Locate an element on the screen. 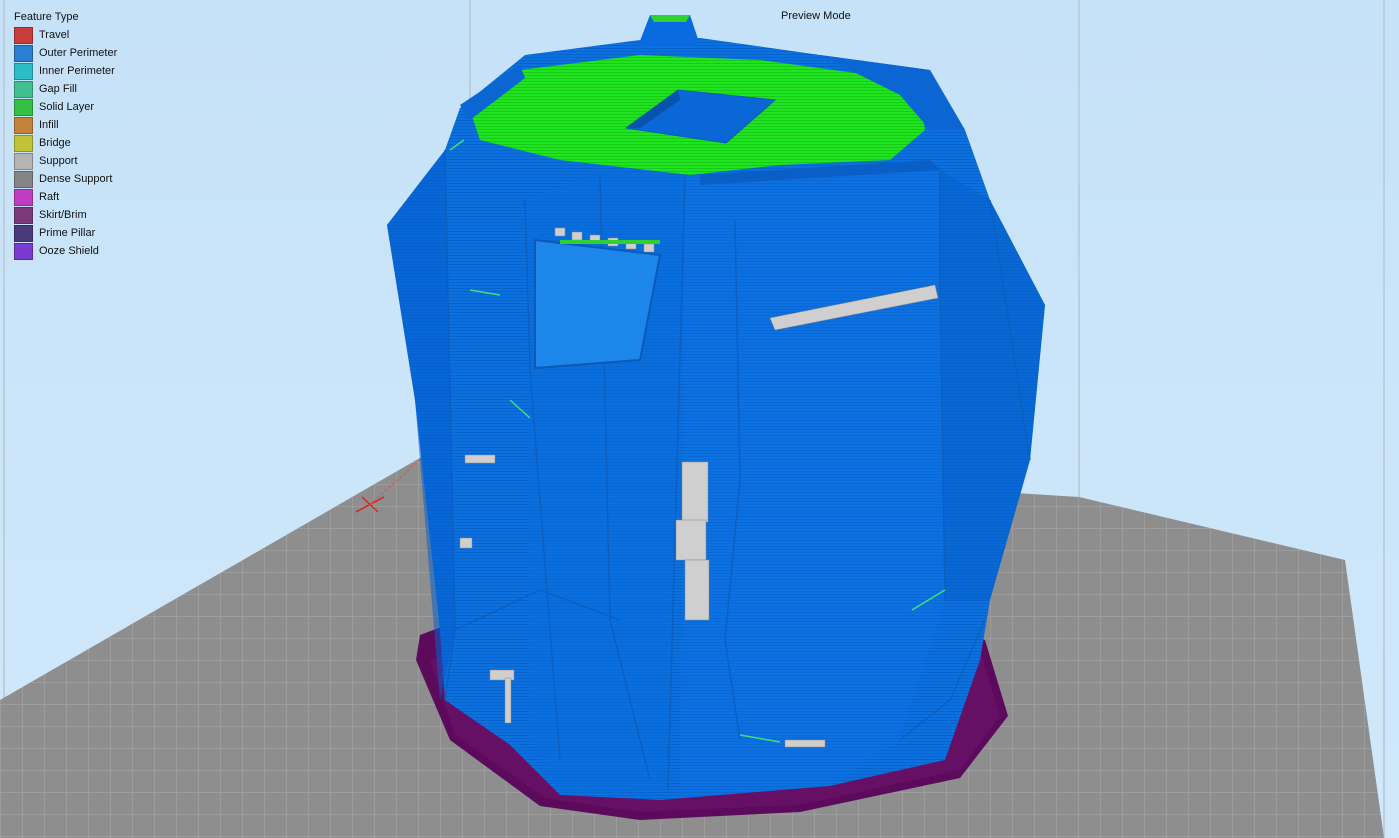 The height and width of the screenshot is (838, 1399). legend-item-ooze-shield: Ooze Shield is located at coordinates (65, 251).